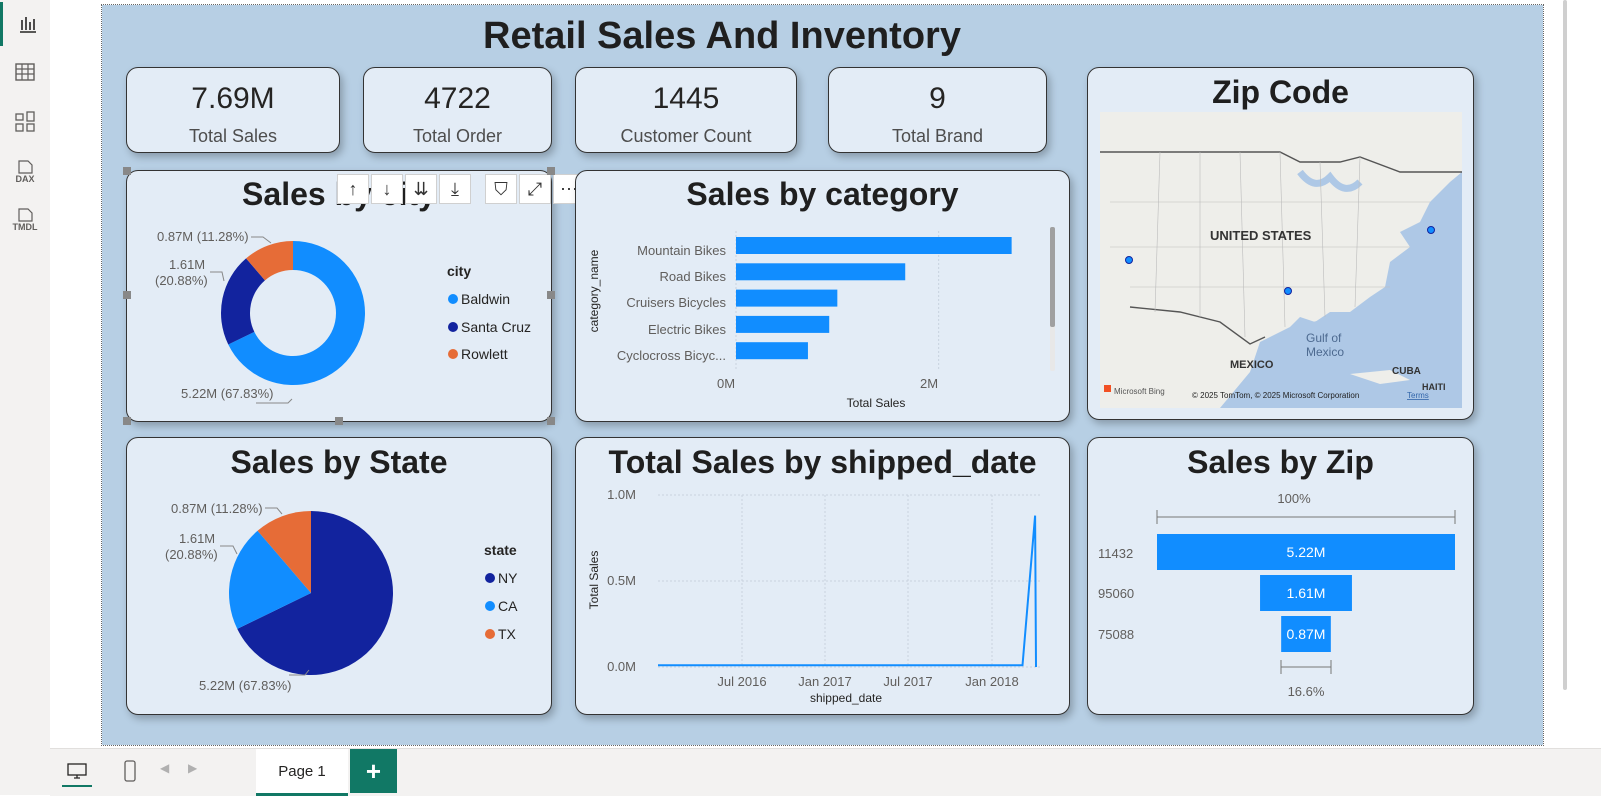 The width and height of the screenshot is (1601, 796). Describe the element at coordinates (686, 98) in the screenshot. I see `kpi-value: 1445` at that location.